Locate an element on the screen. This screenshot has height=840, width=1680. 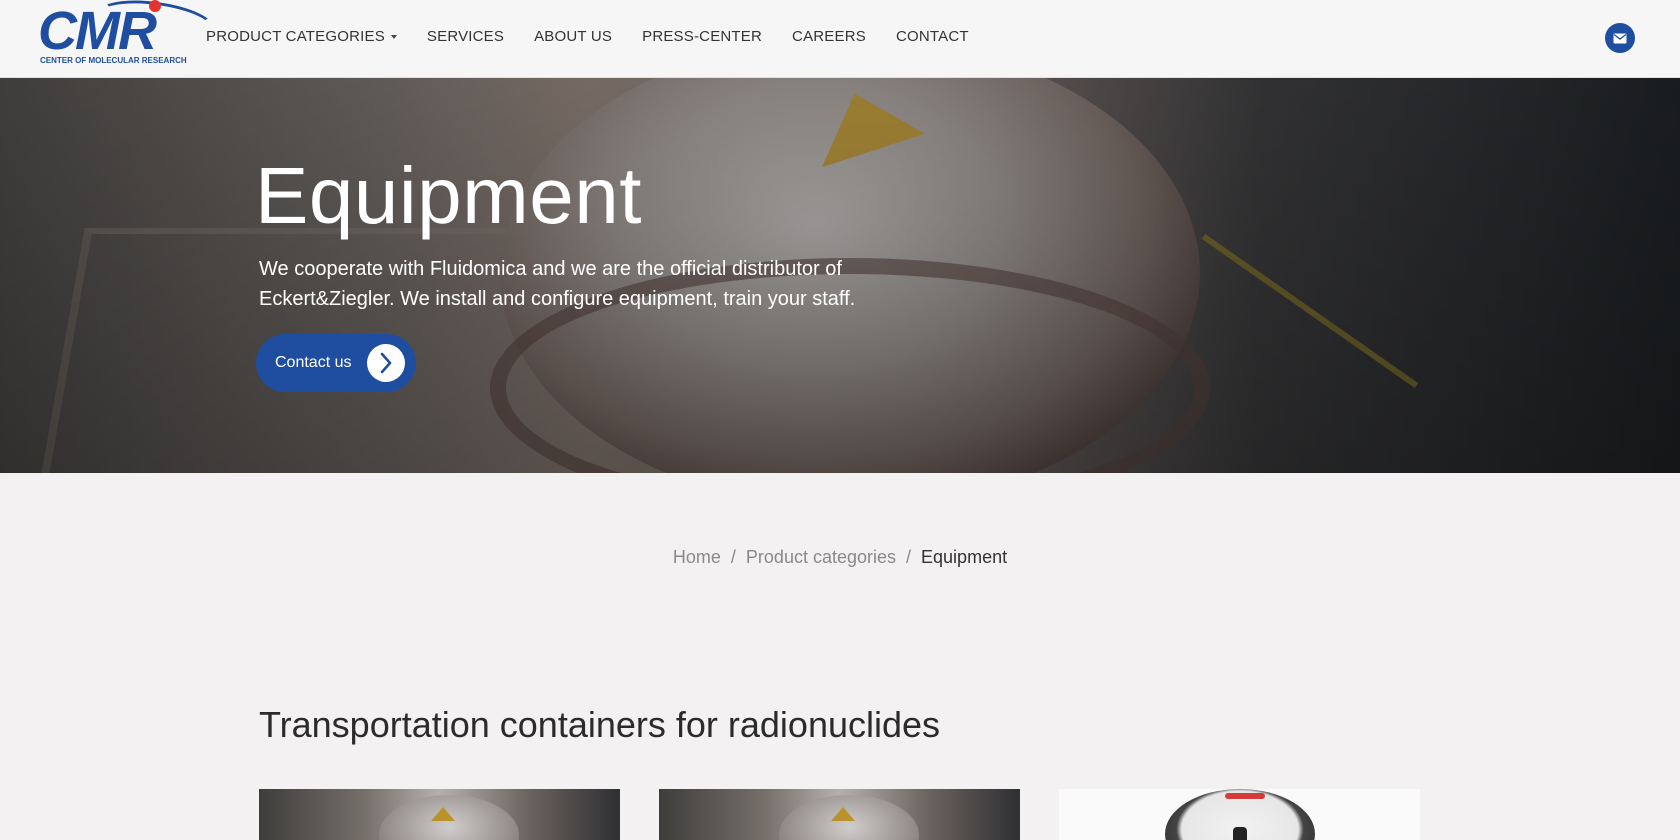
dosimeter-device-photo is located at coordinates (1240, 814).